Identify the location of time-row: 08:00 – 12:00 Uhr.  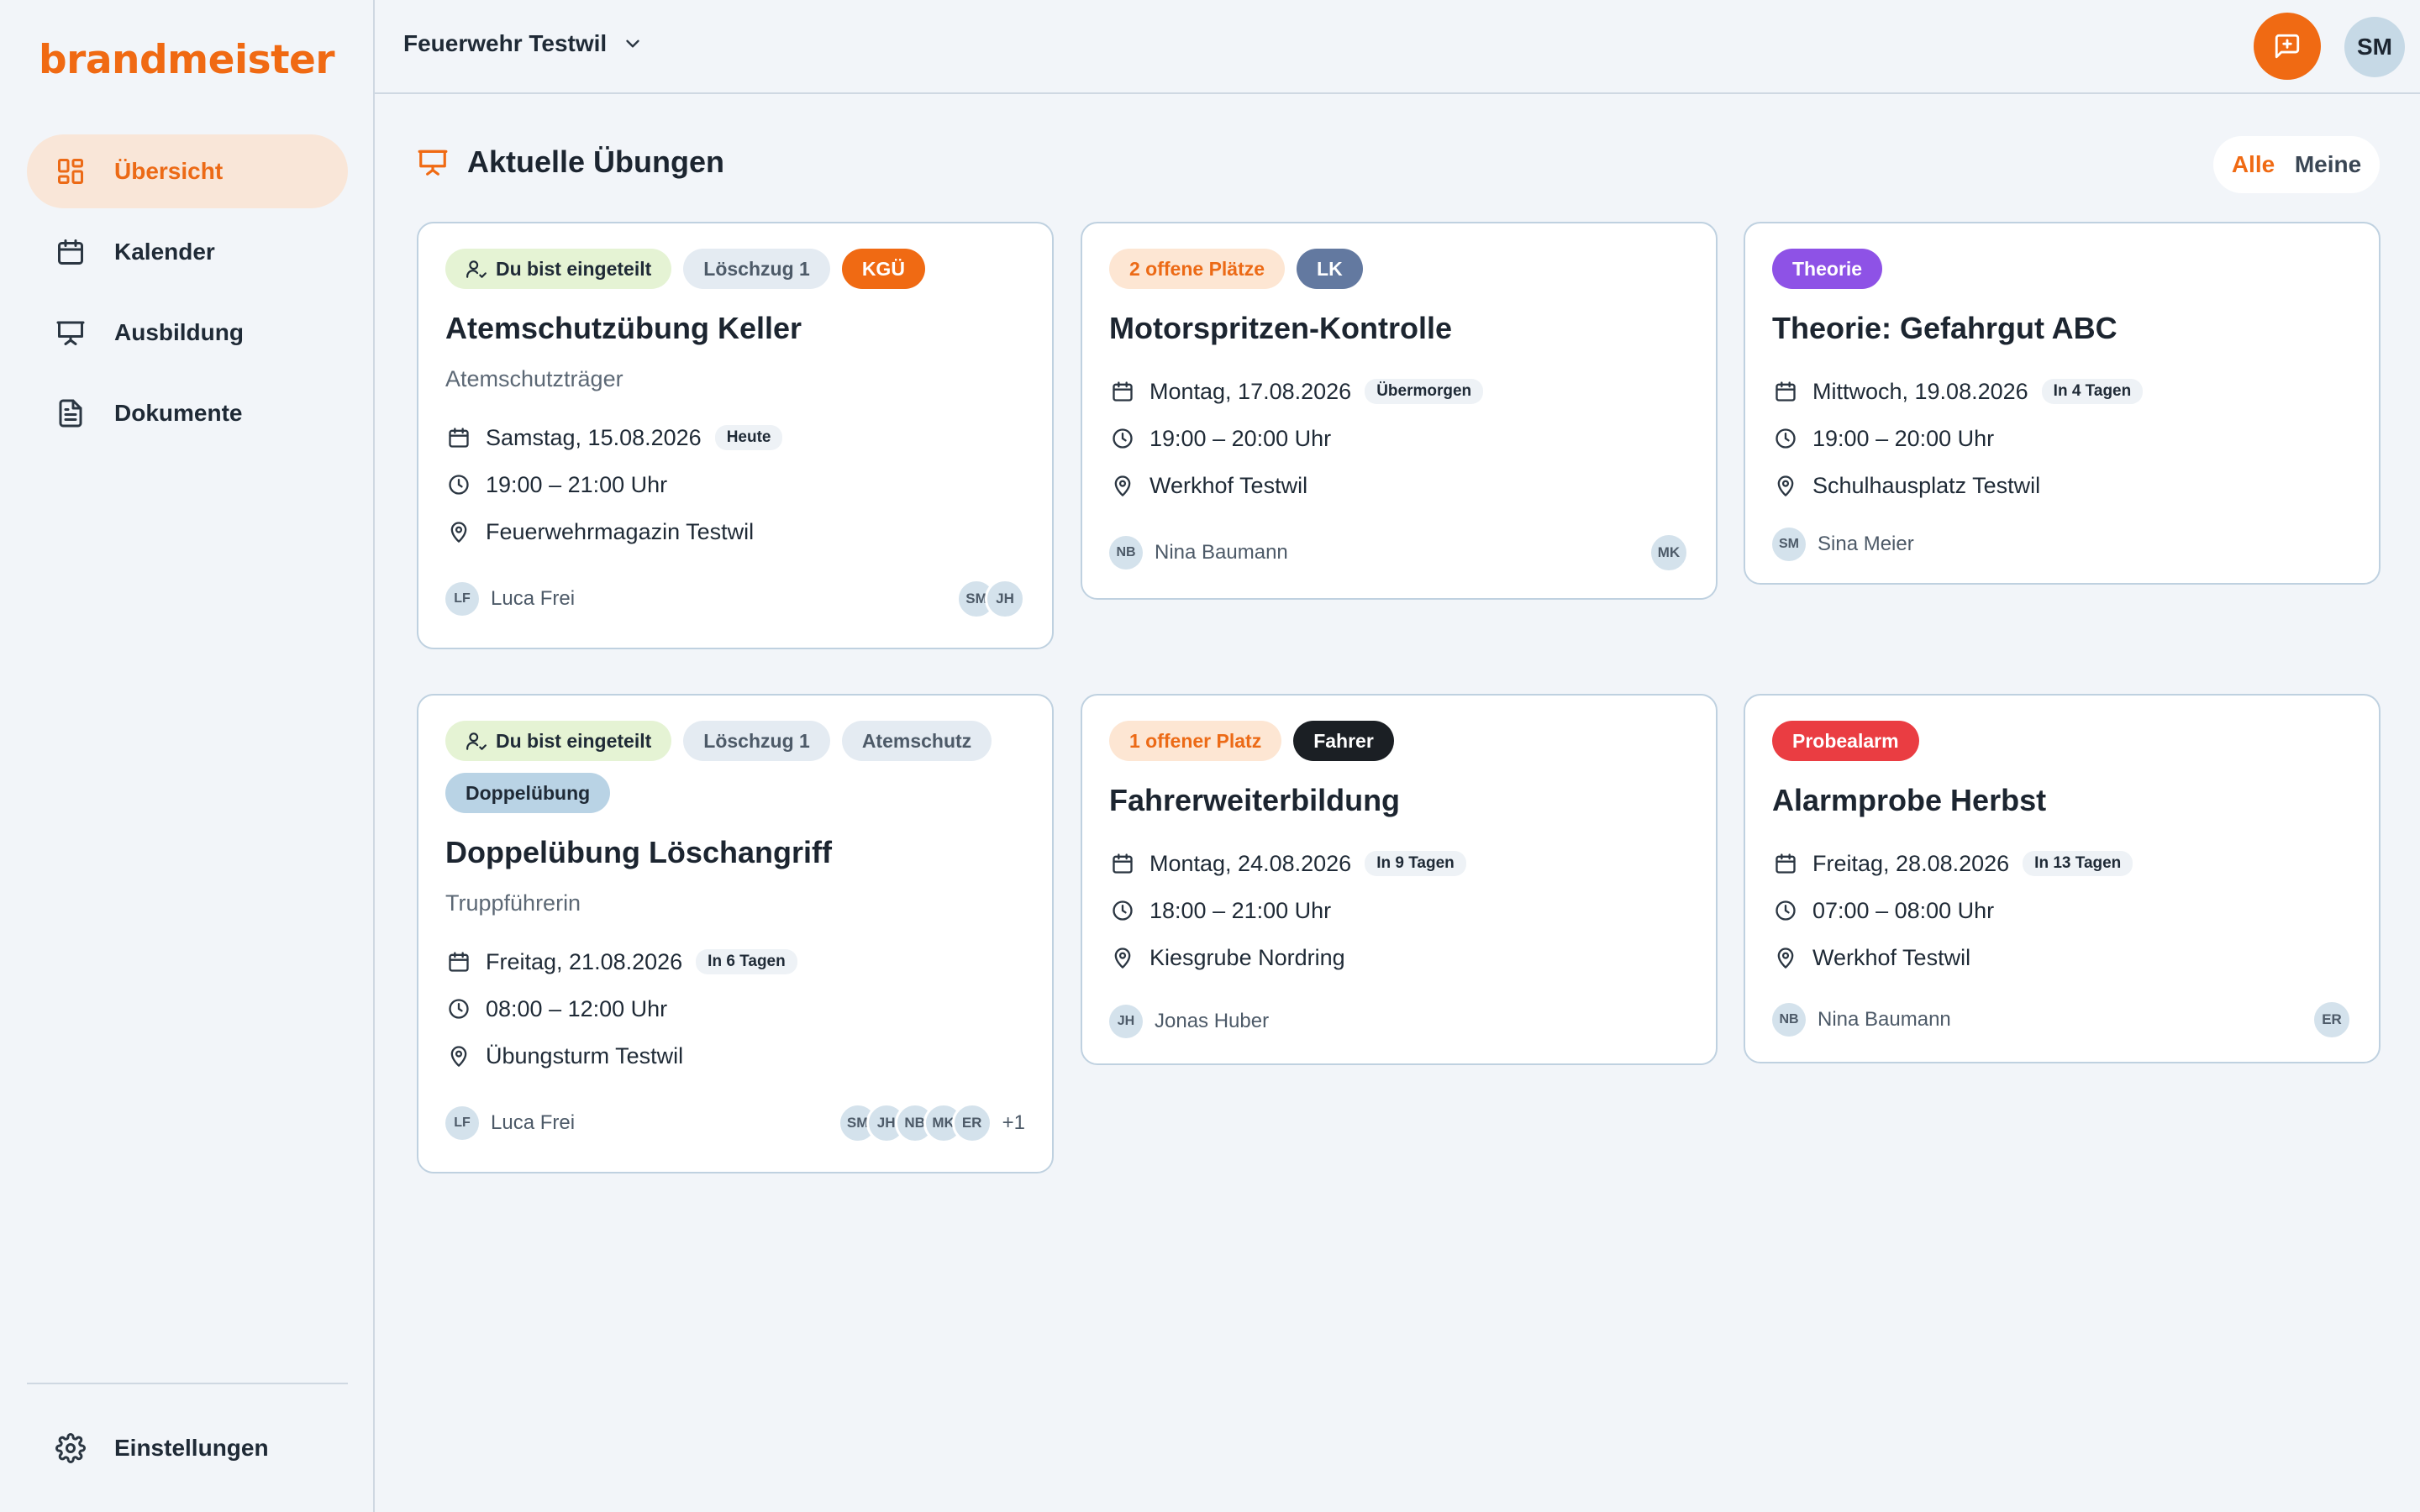
(735, 1008).